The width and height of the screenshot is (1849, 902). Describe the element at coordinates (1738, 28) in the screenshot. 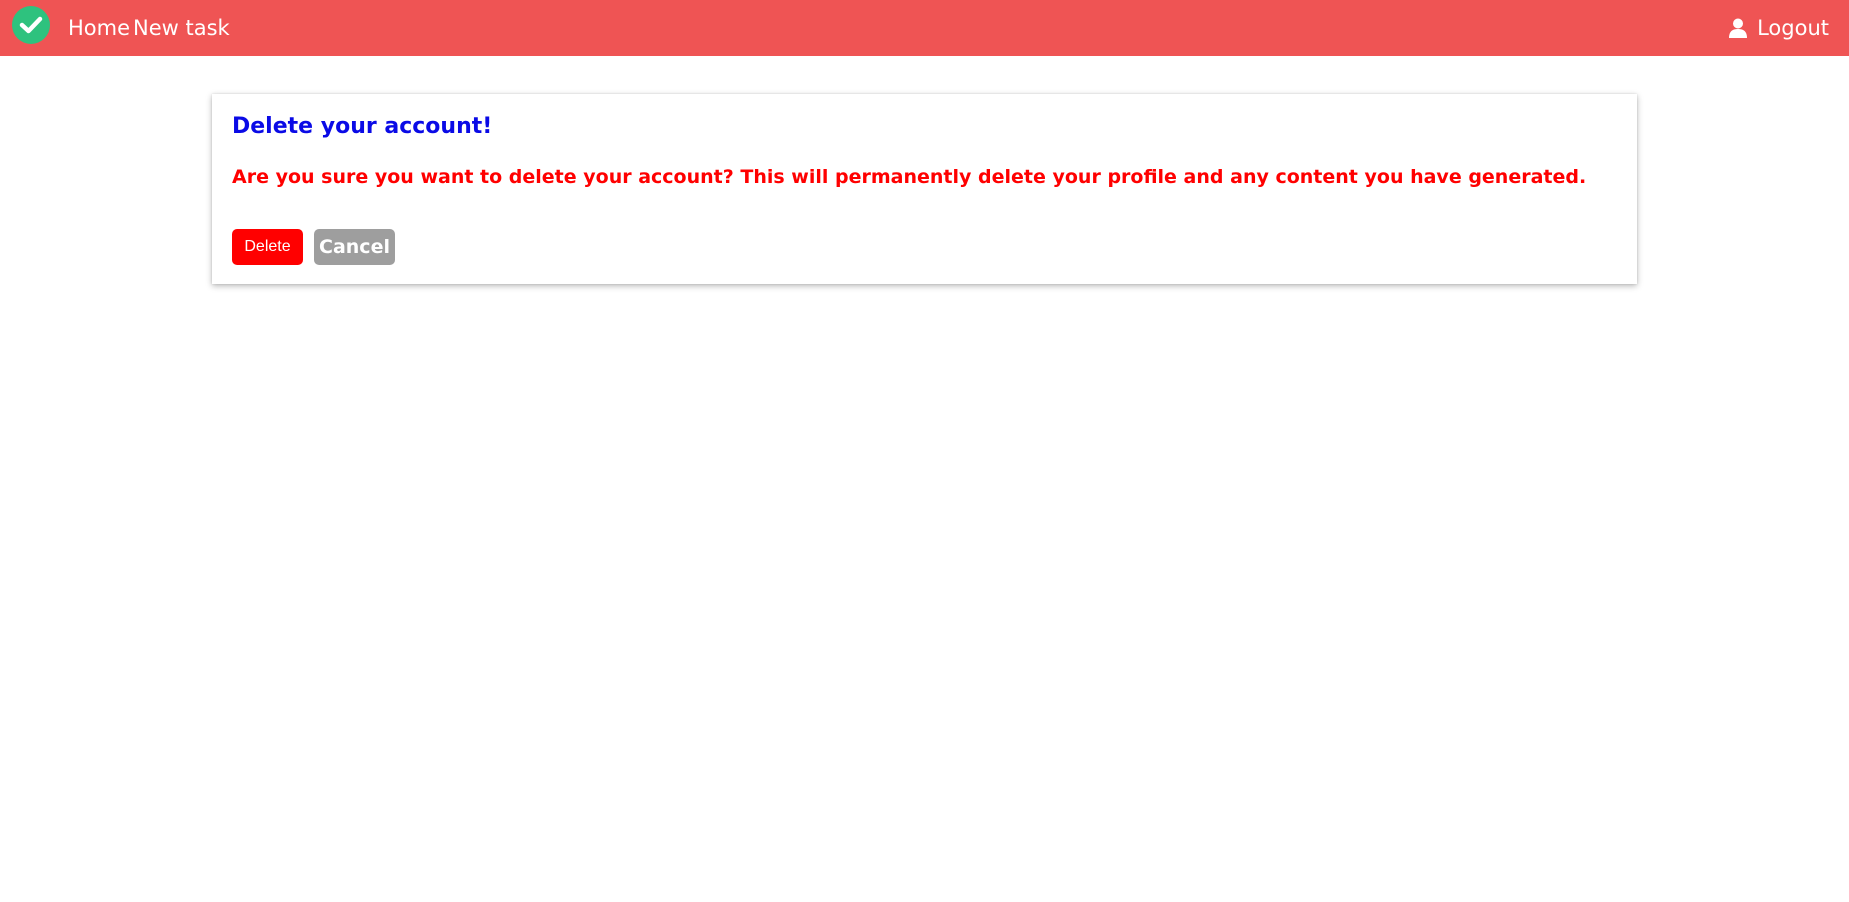

I see `user-icon` at that location.